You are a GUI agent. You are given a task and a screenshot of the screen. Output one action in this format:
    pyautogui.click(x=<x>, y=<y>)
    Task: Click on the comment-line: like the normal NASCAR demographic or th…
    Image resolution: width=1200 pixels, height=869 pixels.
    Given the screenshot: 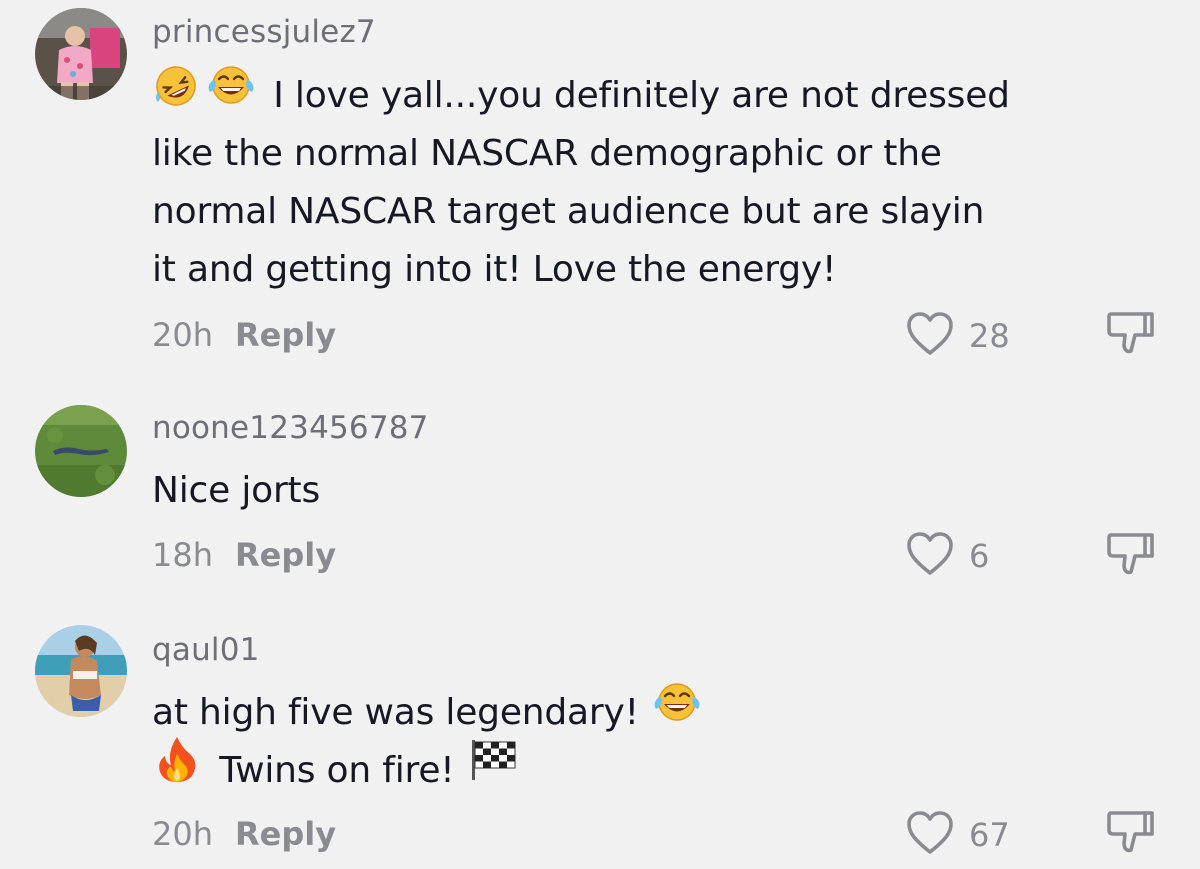 What is the action you would take?
    pyautogui.click(x=547, y=153)
    